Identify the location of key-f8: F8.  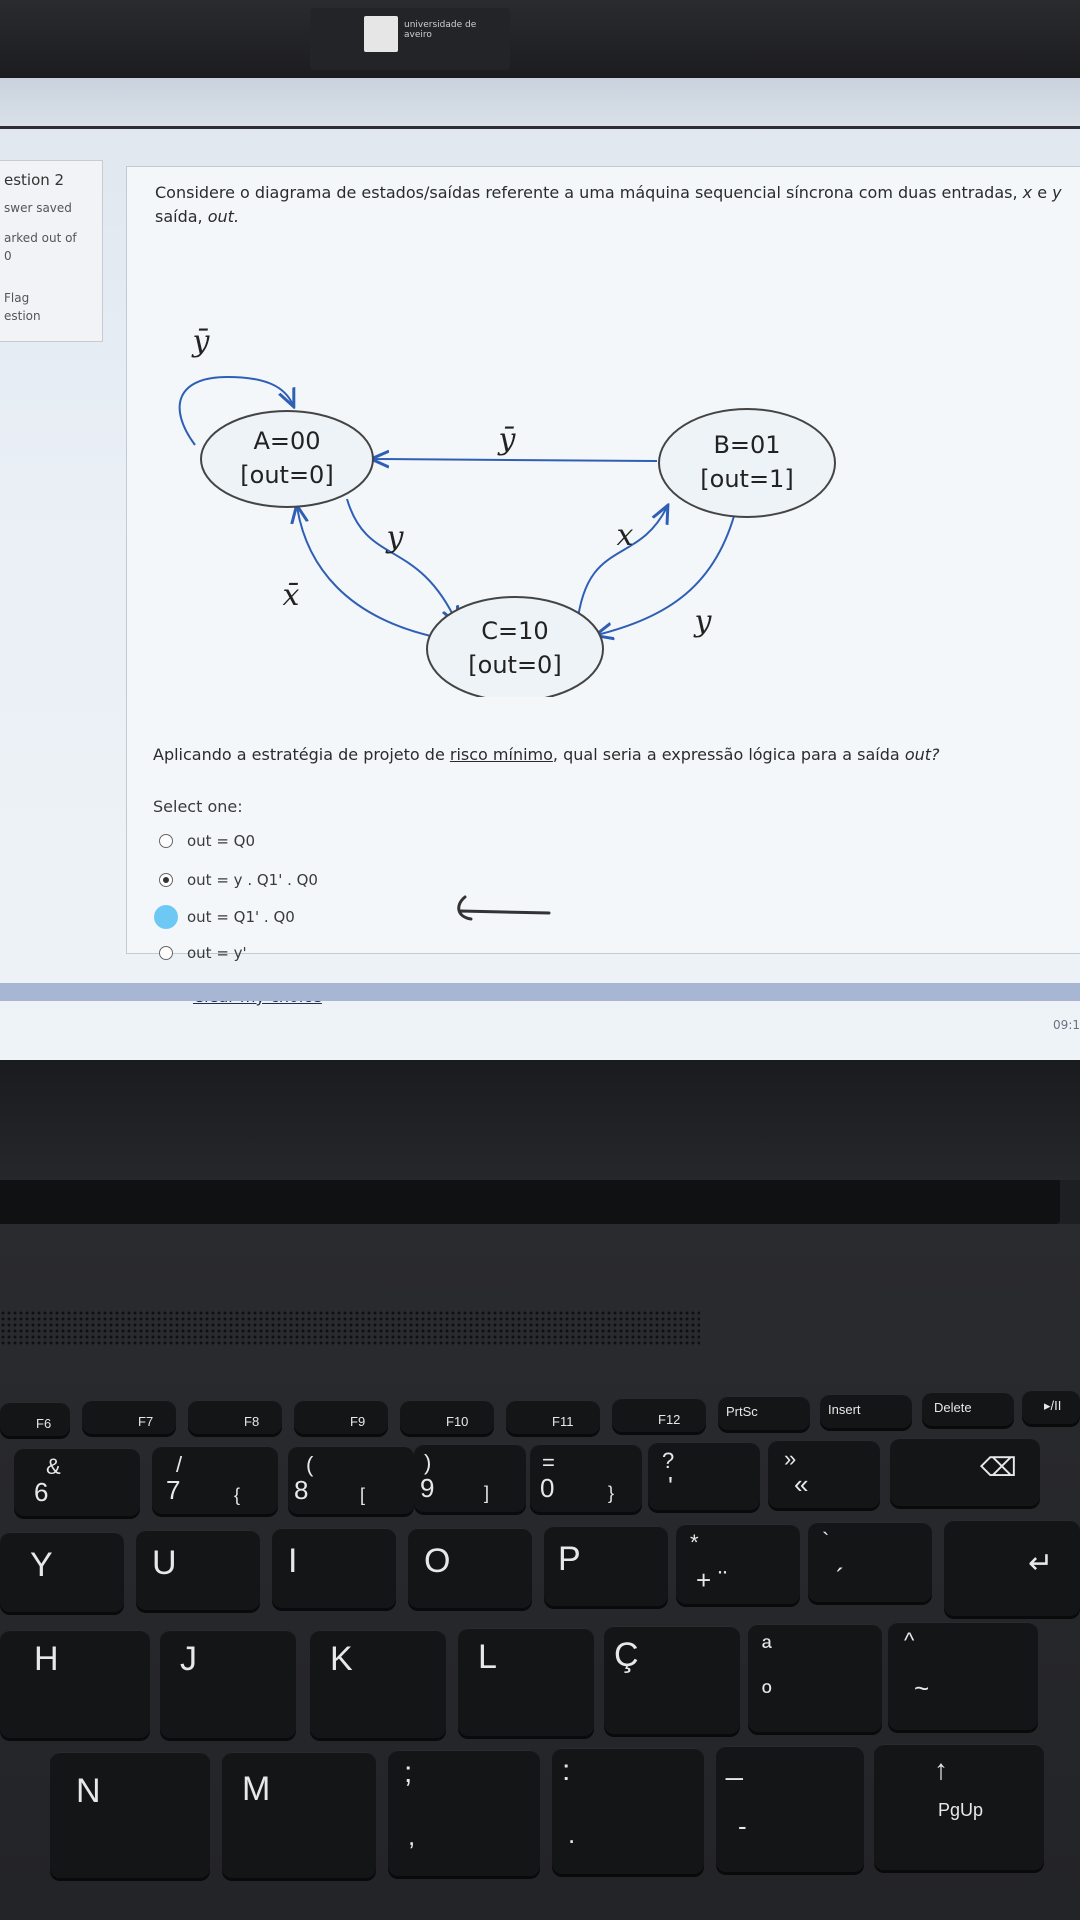
(235, 1417).